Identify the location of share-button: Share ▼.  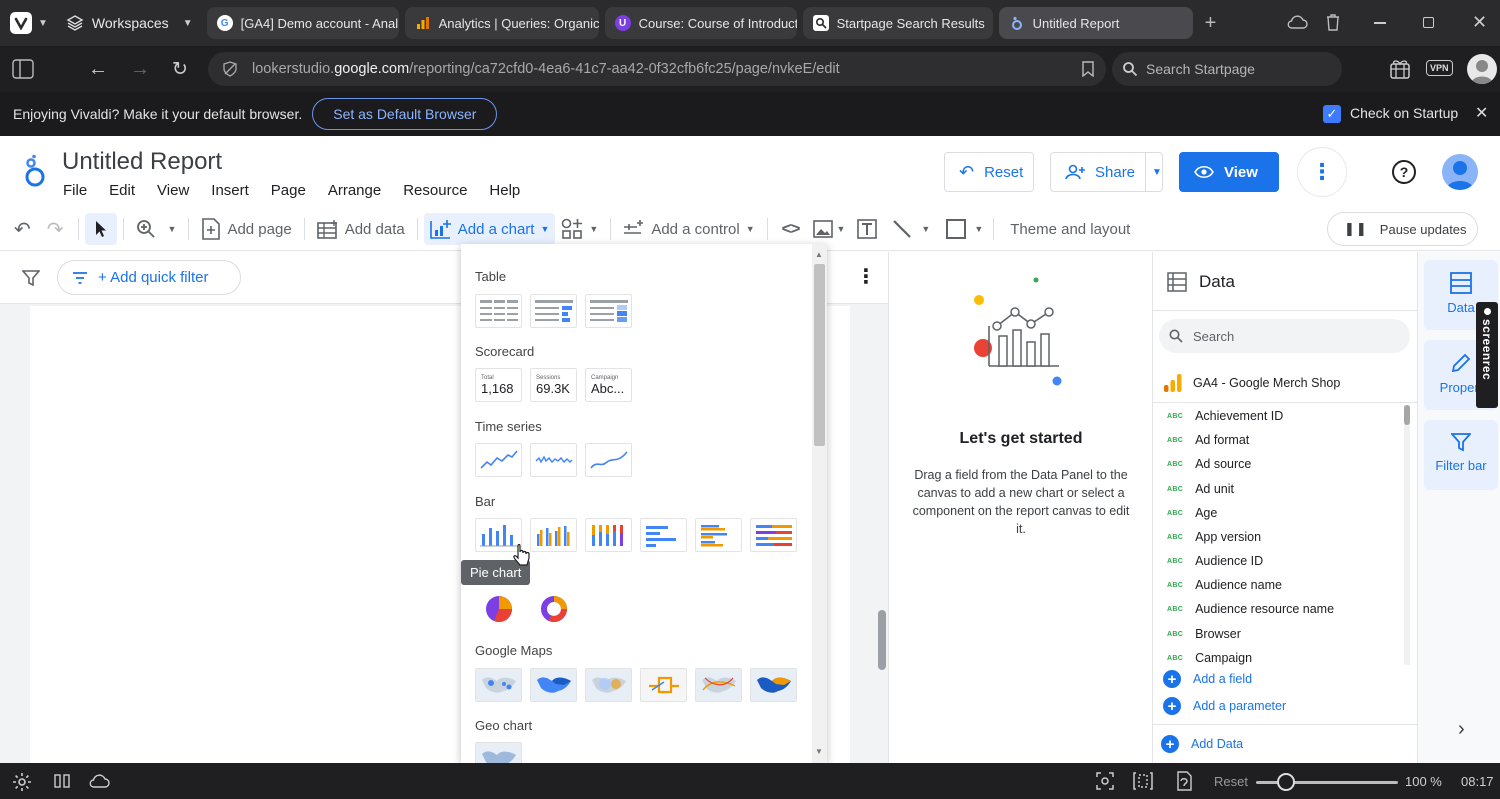
(1106, 172).